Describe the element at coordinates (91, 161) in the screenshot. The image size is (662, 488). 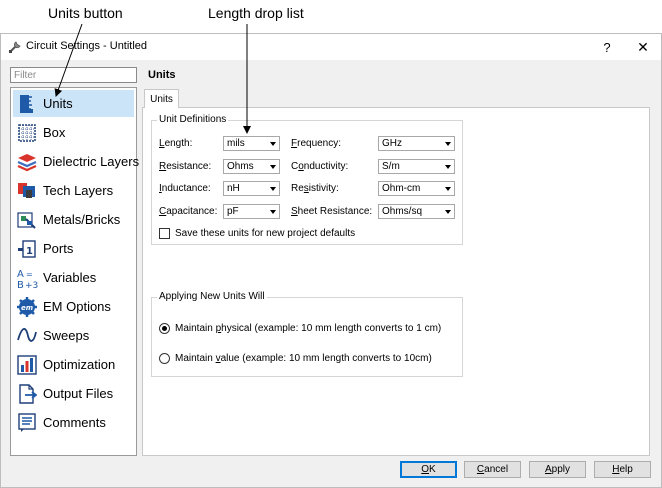
I see `nav-label: Dielectric Layers` at that location.